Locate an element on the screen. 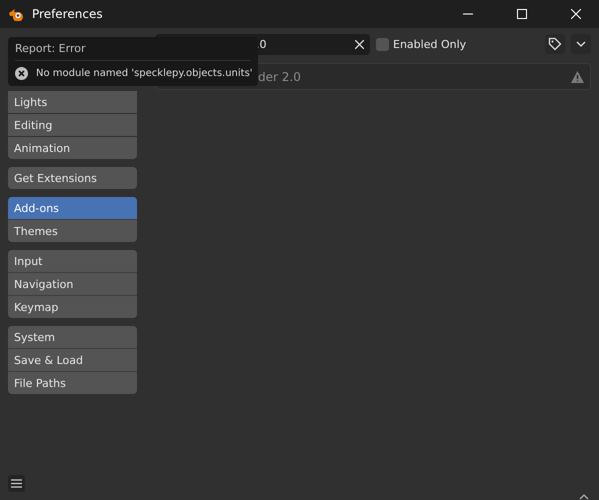 This screenshot has height=500, width=599. chevron-up-icon is located at coordinates (584, 497).